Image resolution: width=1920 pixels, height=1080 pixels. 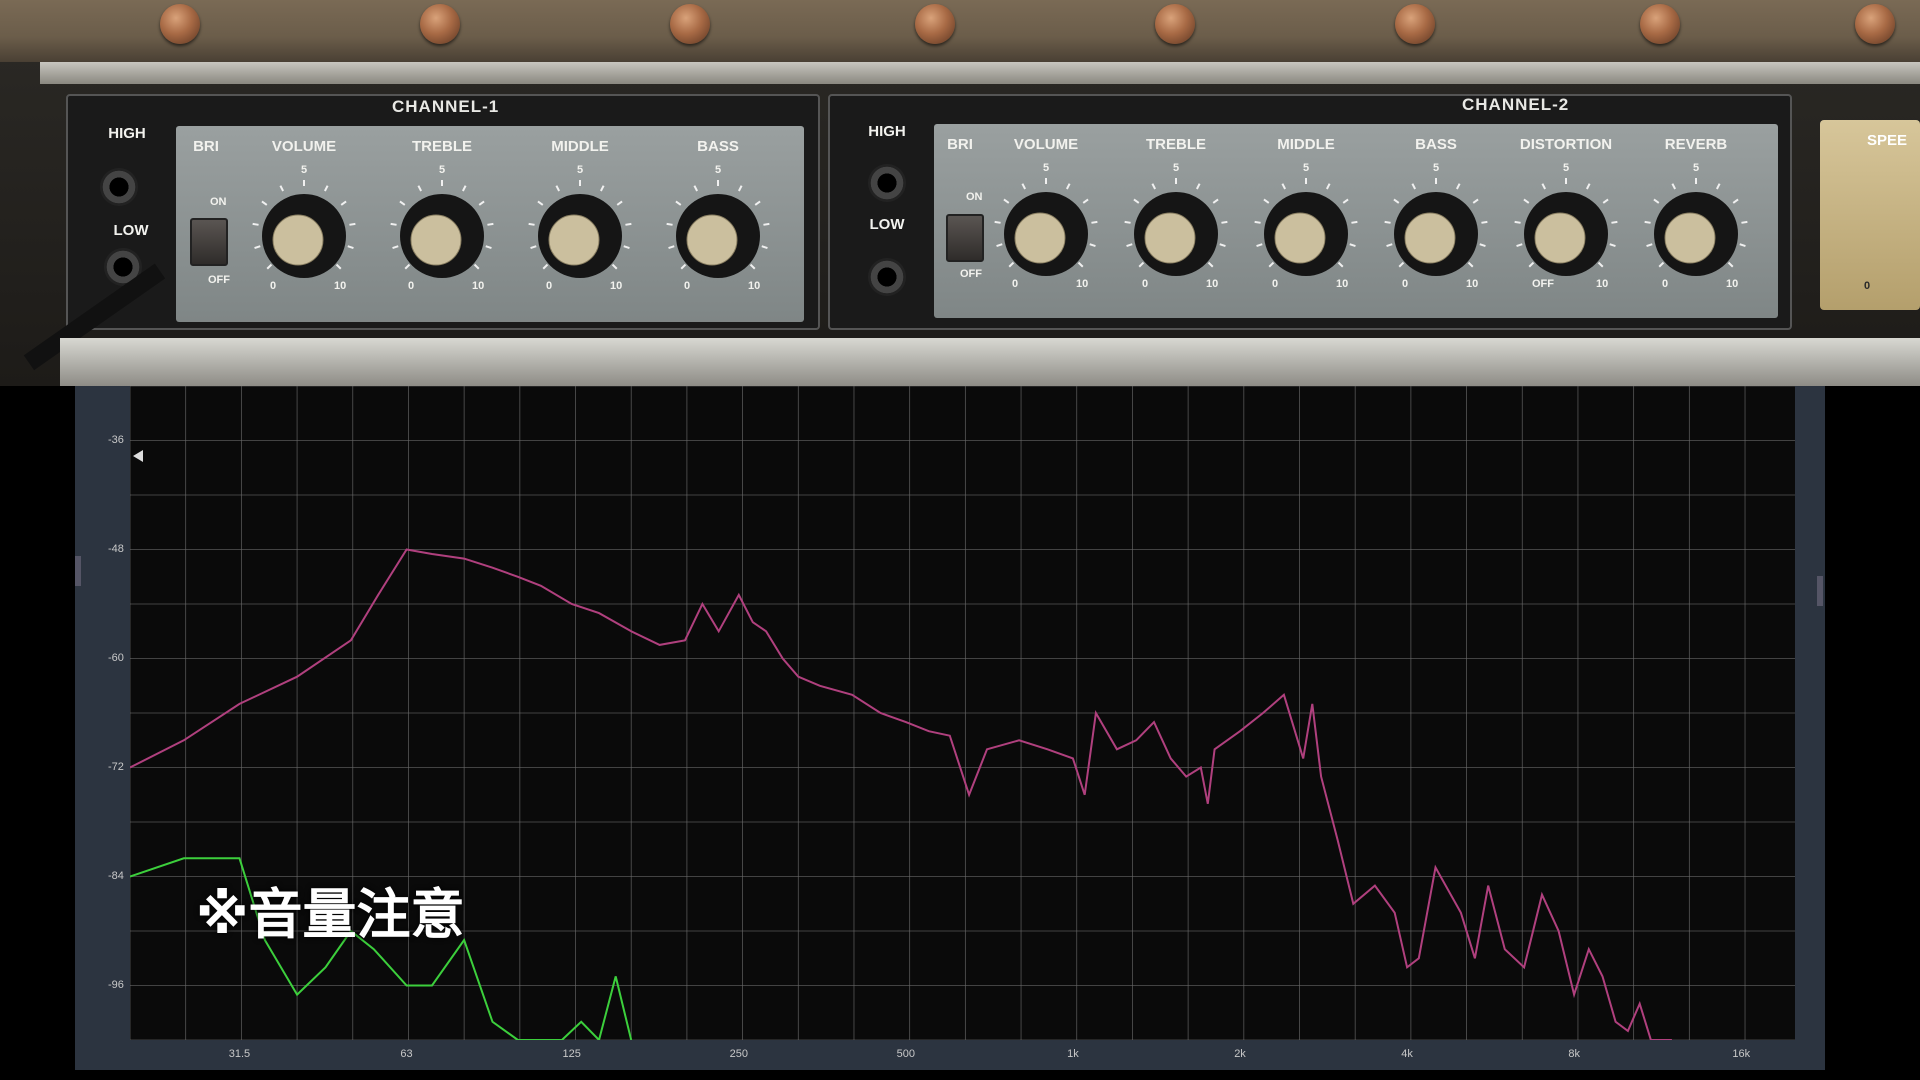 What do you see at coordinates (119, 187) in the screenshot?
I see `ch1-input-high-jack` at bounding box center [119, 187].